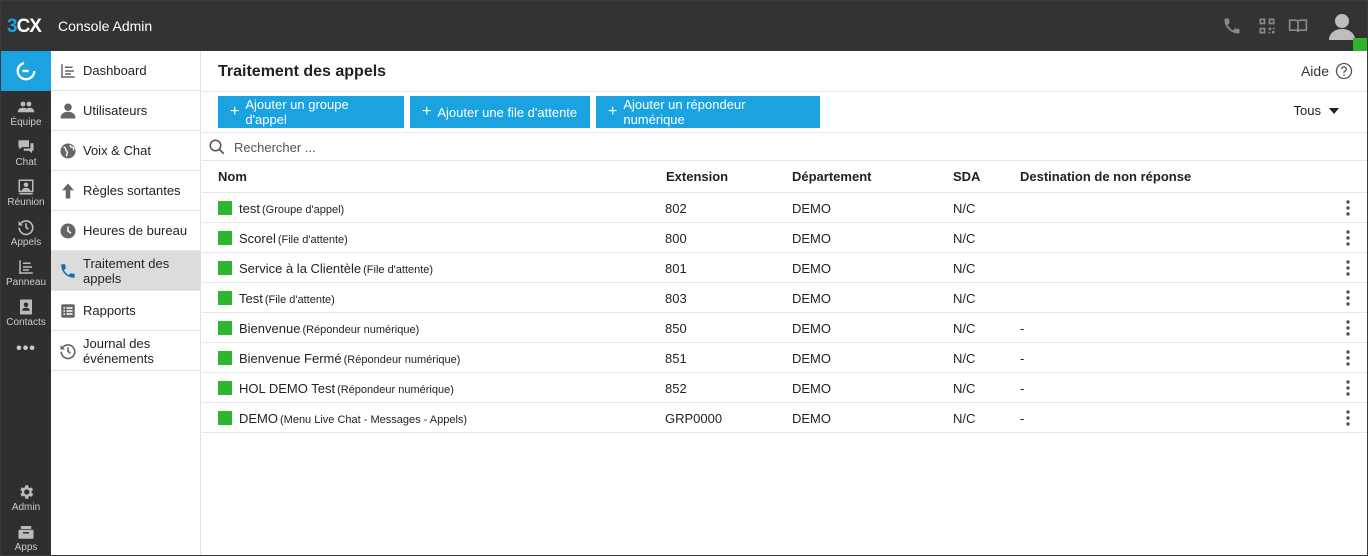 This screenshot has height=556, width=1368. Describe the element at coordinates (26, 313) in the screenshot. I see `rail-item-contacts: Contacts` at that location.